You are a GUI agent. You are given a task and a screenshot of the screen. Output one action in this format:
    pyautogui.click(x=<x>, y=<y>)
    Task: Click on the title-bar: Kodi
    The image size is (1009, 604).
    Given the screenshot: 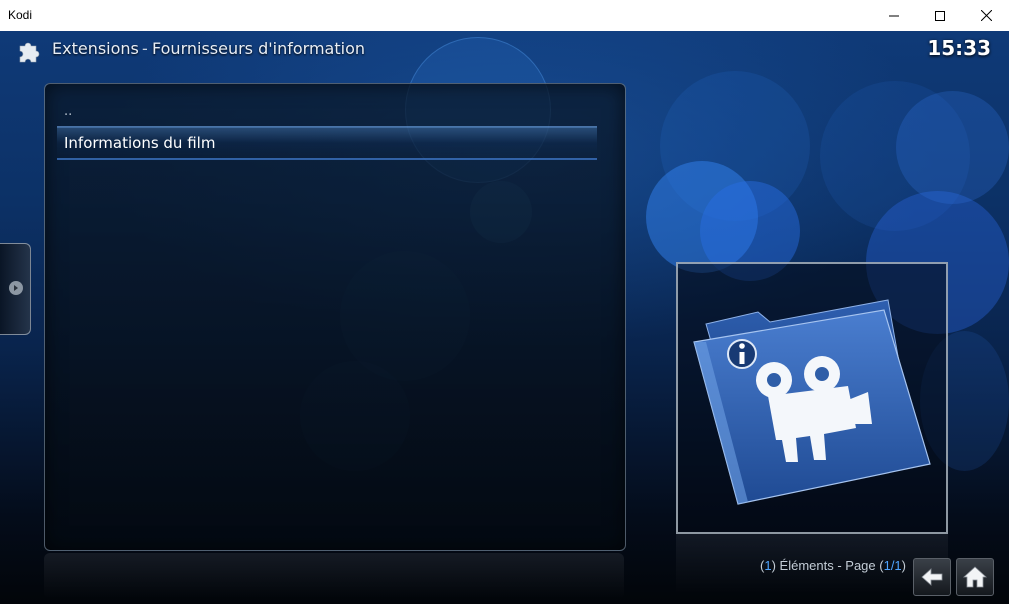 What is the action you would take?
    pyautogui.click(x=504, y=16)
    